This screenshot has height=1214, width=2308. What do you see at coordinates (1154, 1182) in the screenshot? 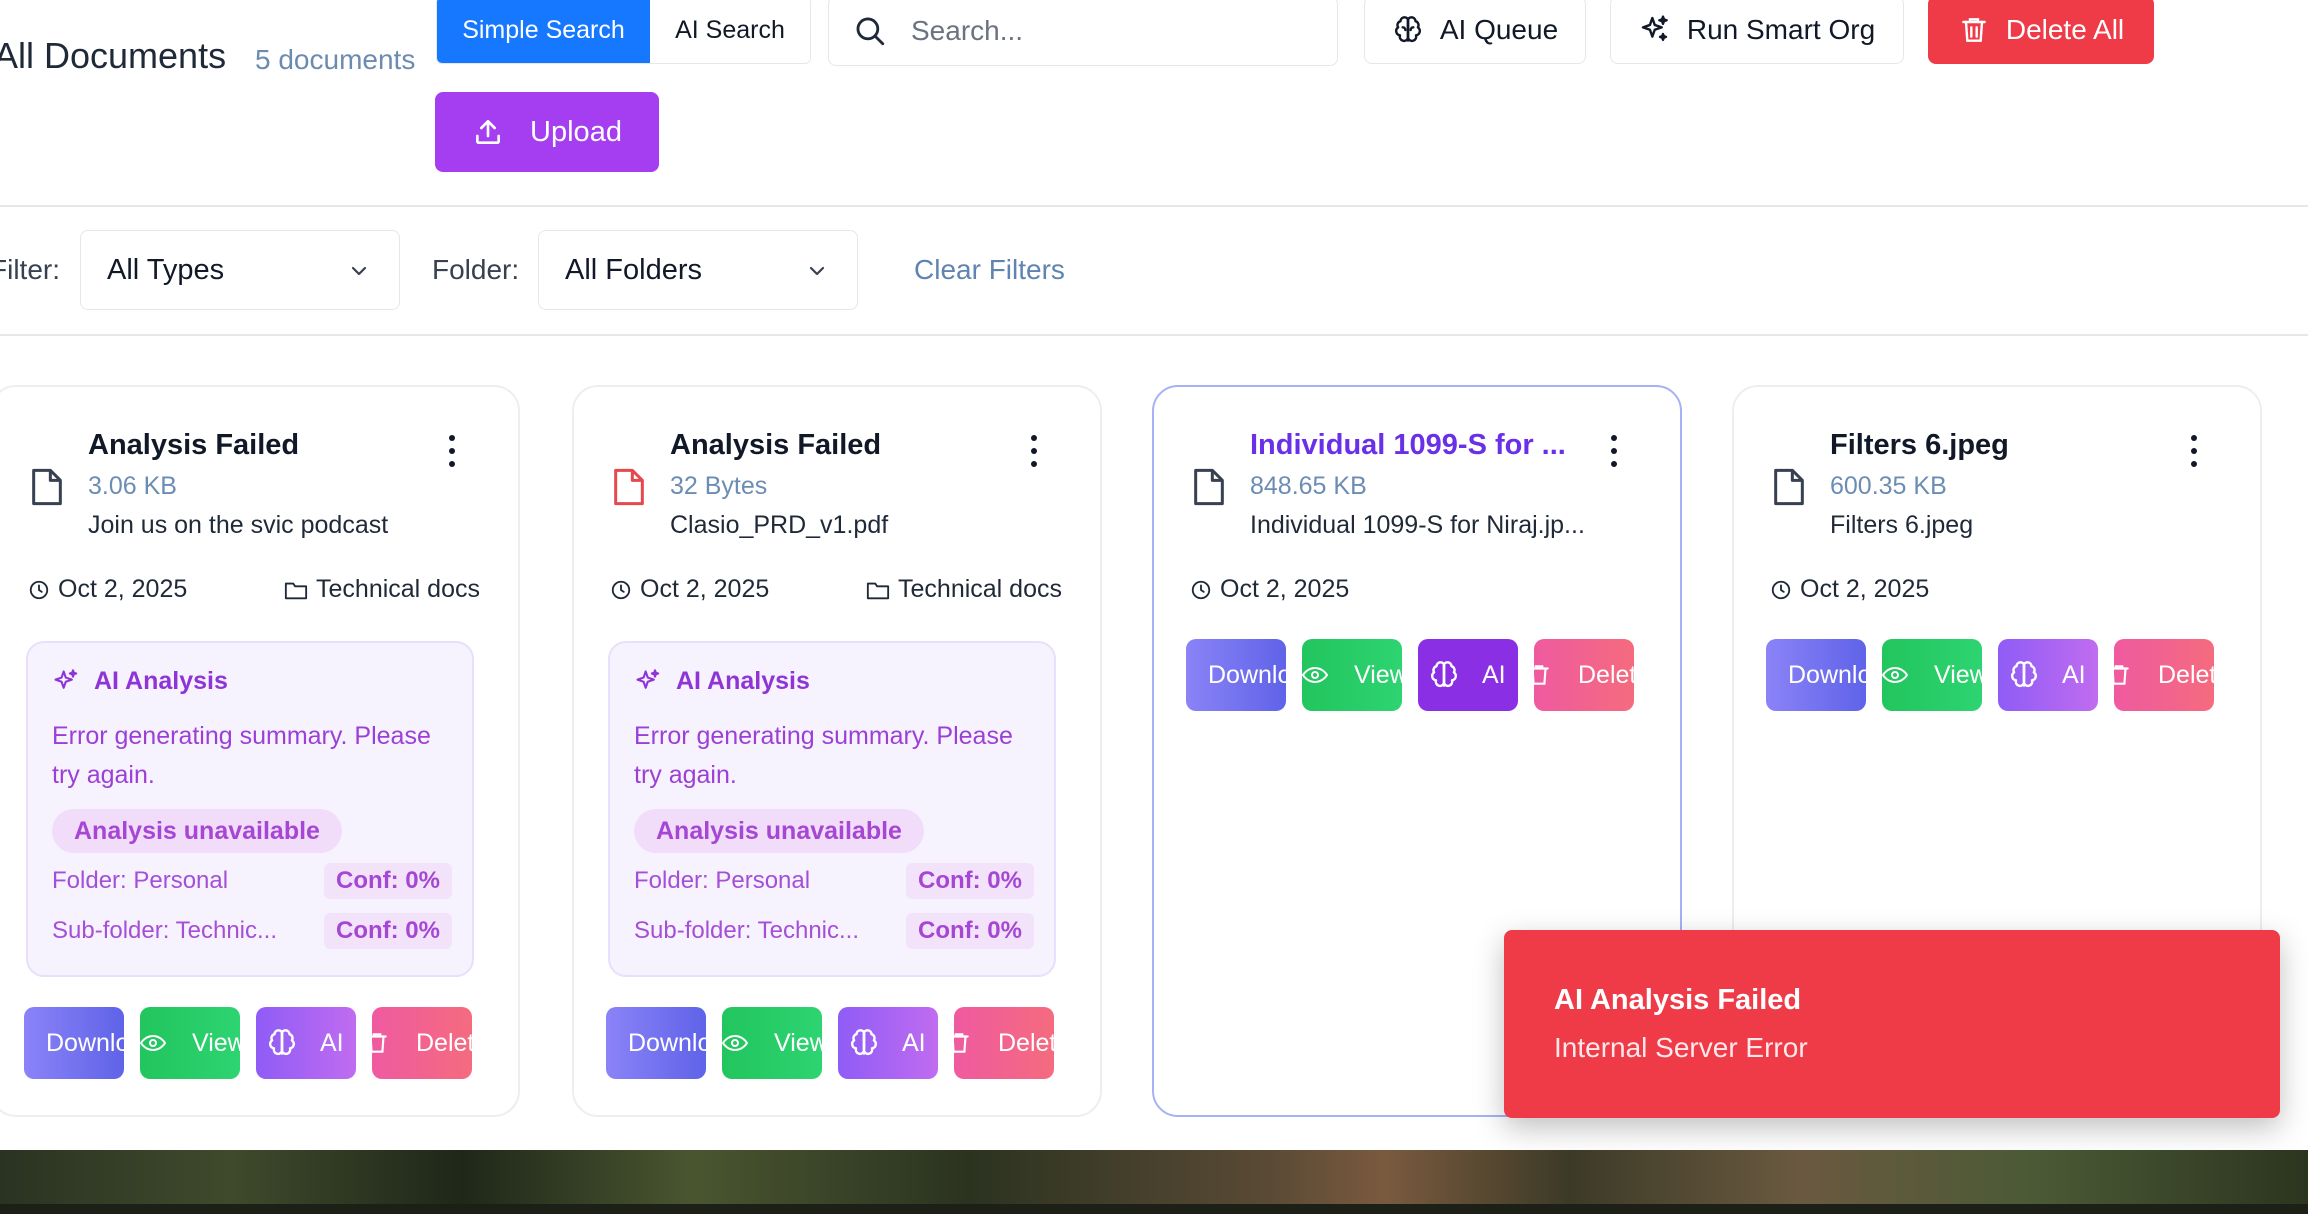
I see `desktop-wallpaper` at bounding box center [1154, 1182].